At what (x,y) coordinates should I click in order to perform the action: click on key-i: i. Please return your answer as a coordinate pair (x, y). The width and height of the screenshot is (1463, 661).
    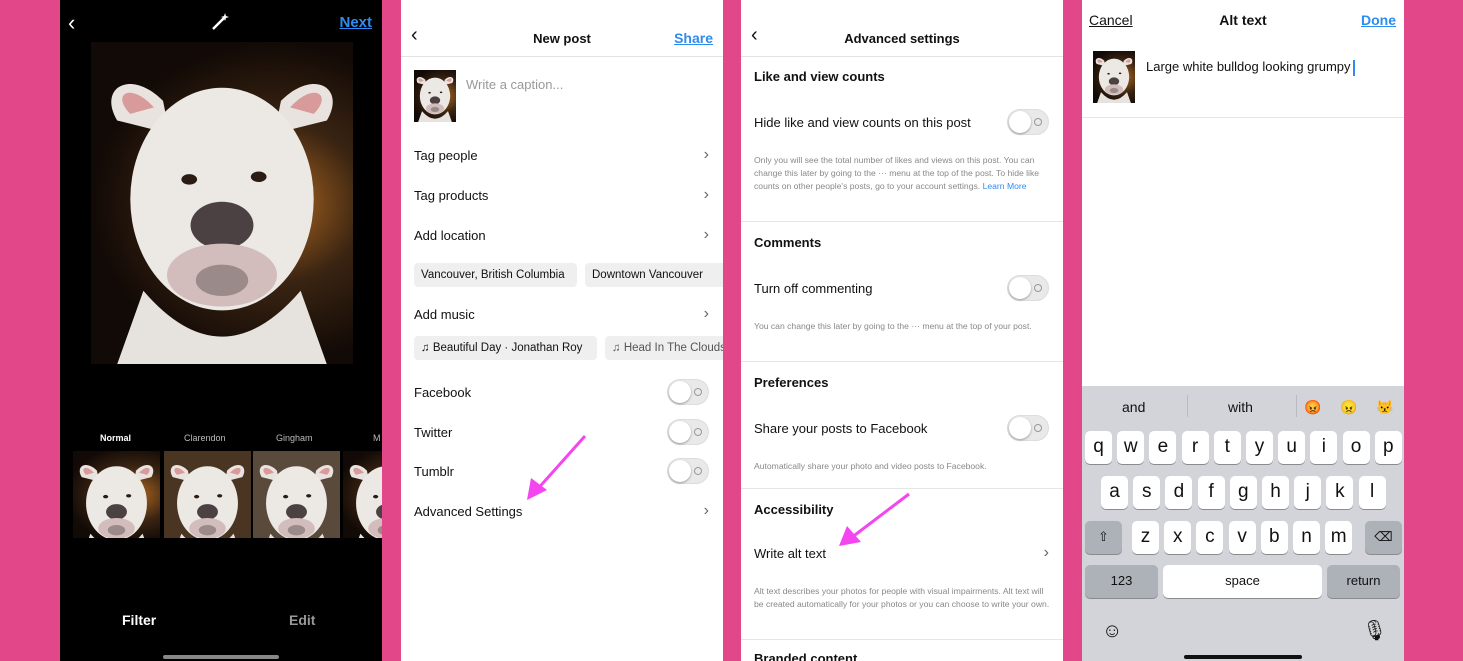
    Looking at the image, I should click on (1324, 447).